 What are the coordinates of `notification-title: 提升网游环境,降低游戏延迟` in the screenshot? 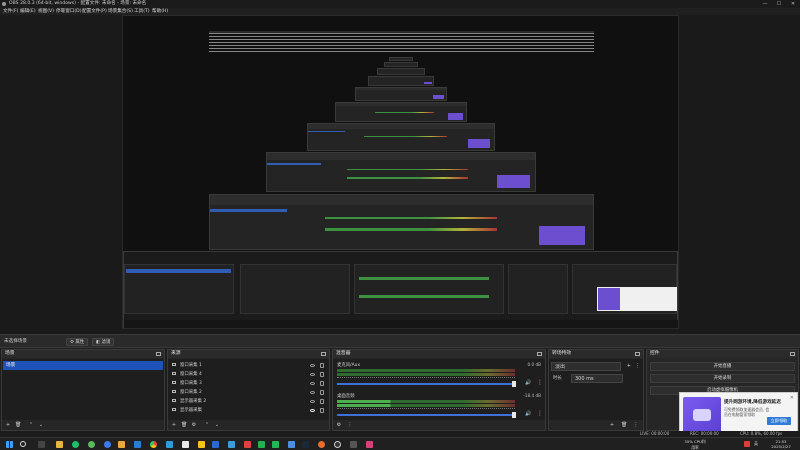 It's located at (752, 402).